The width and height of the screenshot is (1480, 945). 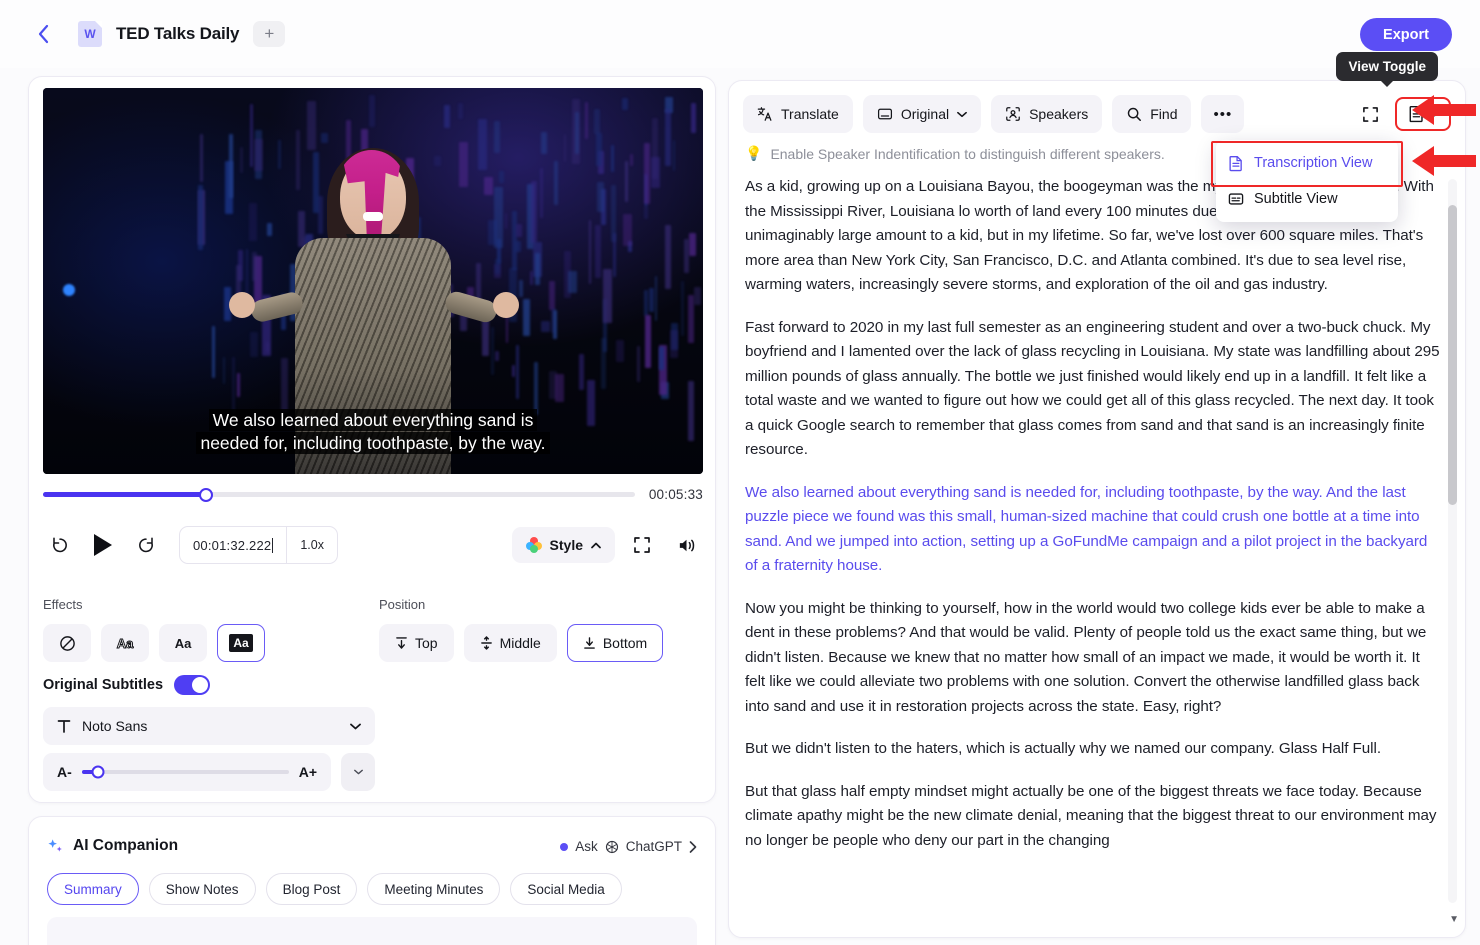 What do you see at coordinates (586, 846) in the screenshot?
I see `ask-label: Ask` at bounding box center [586, 846].